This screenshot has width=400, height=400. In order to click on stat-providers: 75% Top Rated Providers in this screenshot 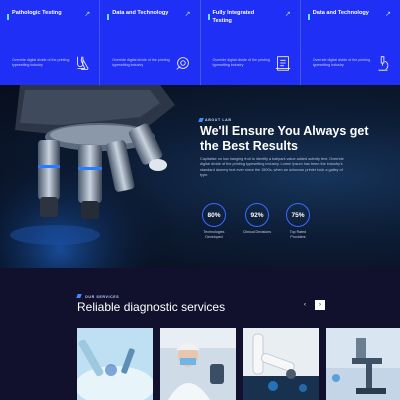, I will do `click(298, 221)`.